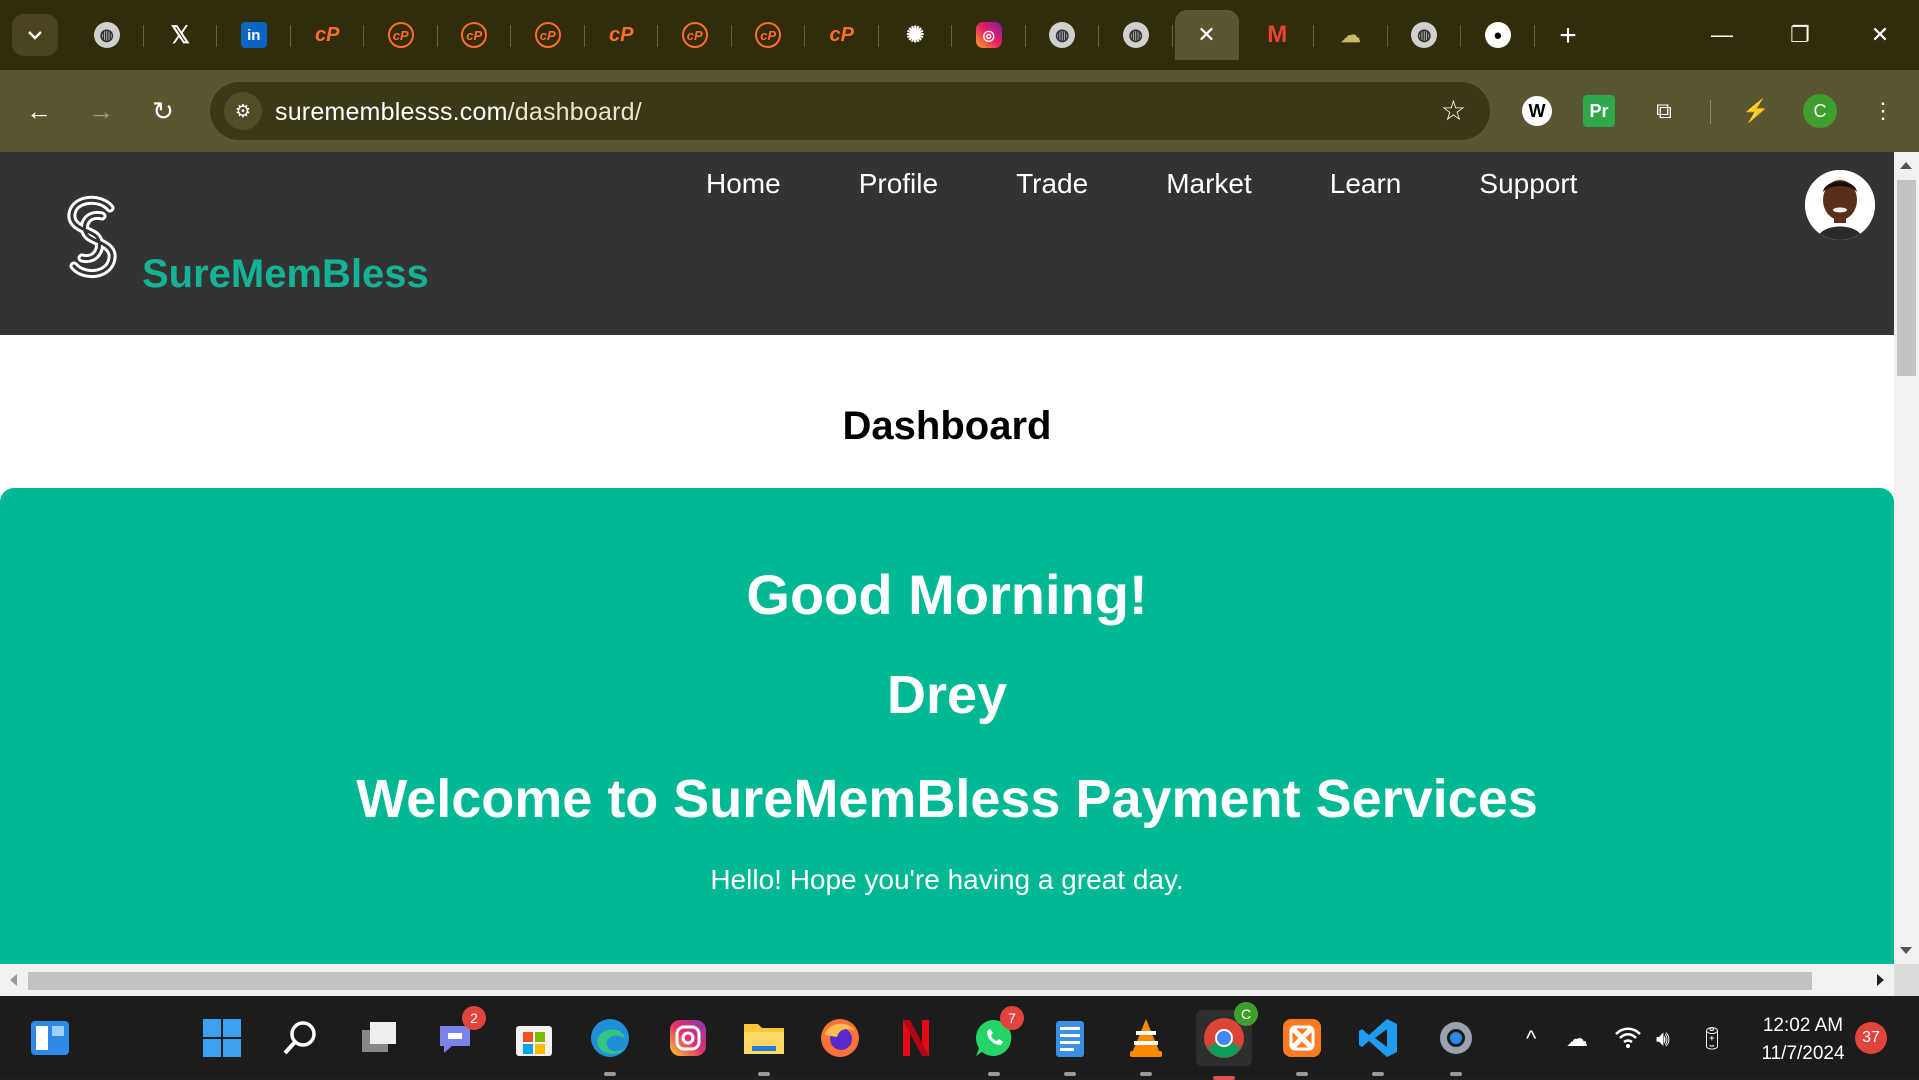 The height and width of the screenshot is (1080, 1919). What do you see at coordinates (1537, 111) in the screenshot?
I see `extension-w-icon: W` at bounding box center [1537, 111].